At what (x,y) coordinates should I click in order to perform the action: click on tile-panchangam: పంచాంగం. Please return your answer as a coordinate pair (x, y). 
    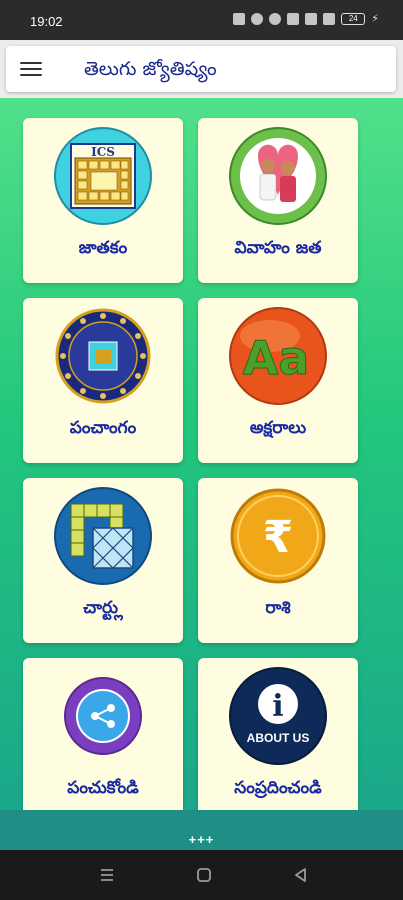
    Looking at the image, I should click on (103, 380).